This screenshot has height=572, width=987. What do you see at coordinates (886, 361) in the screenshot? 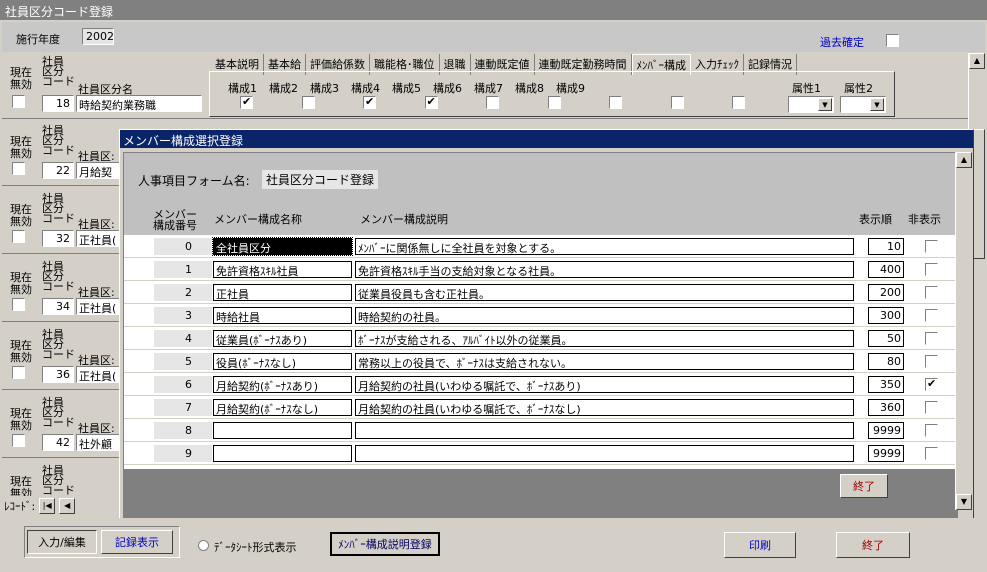
I see `member-order-field: 80` at bounding box center [886, 361].